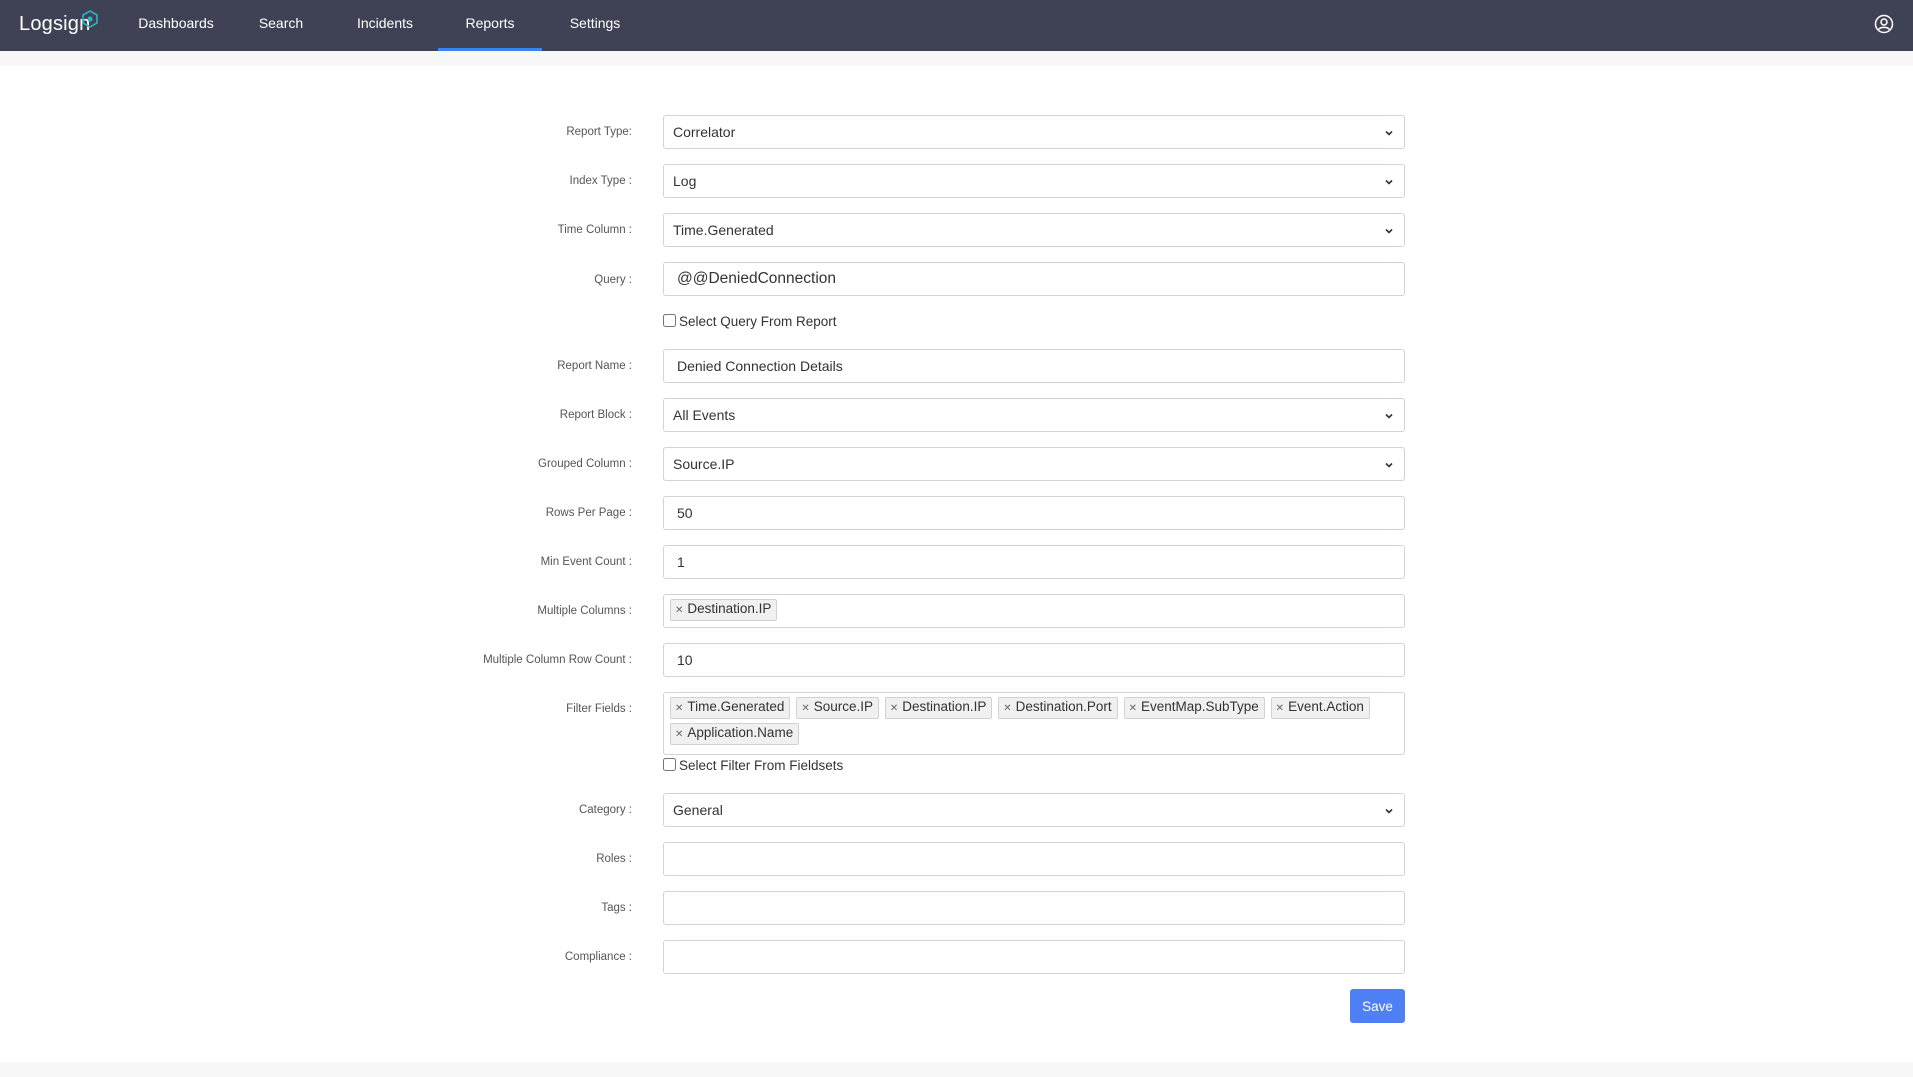  I want to click on index-type-select: Log, so click(1034, 181).